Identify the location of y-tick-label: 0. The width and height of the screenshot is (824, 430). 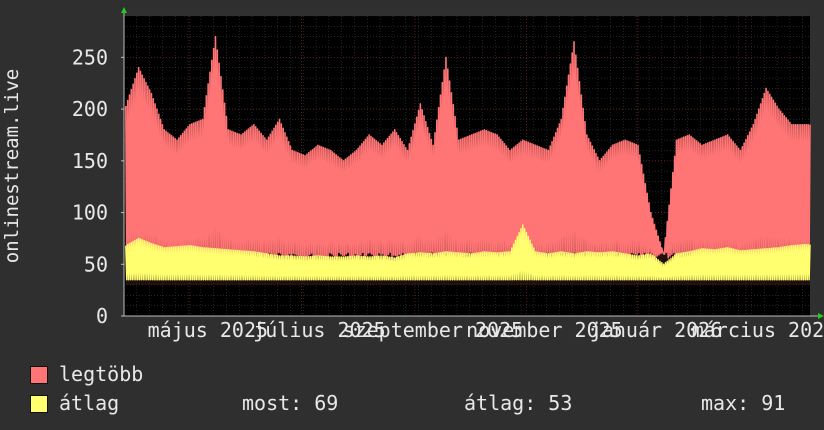
(102, 316).